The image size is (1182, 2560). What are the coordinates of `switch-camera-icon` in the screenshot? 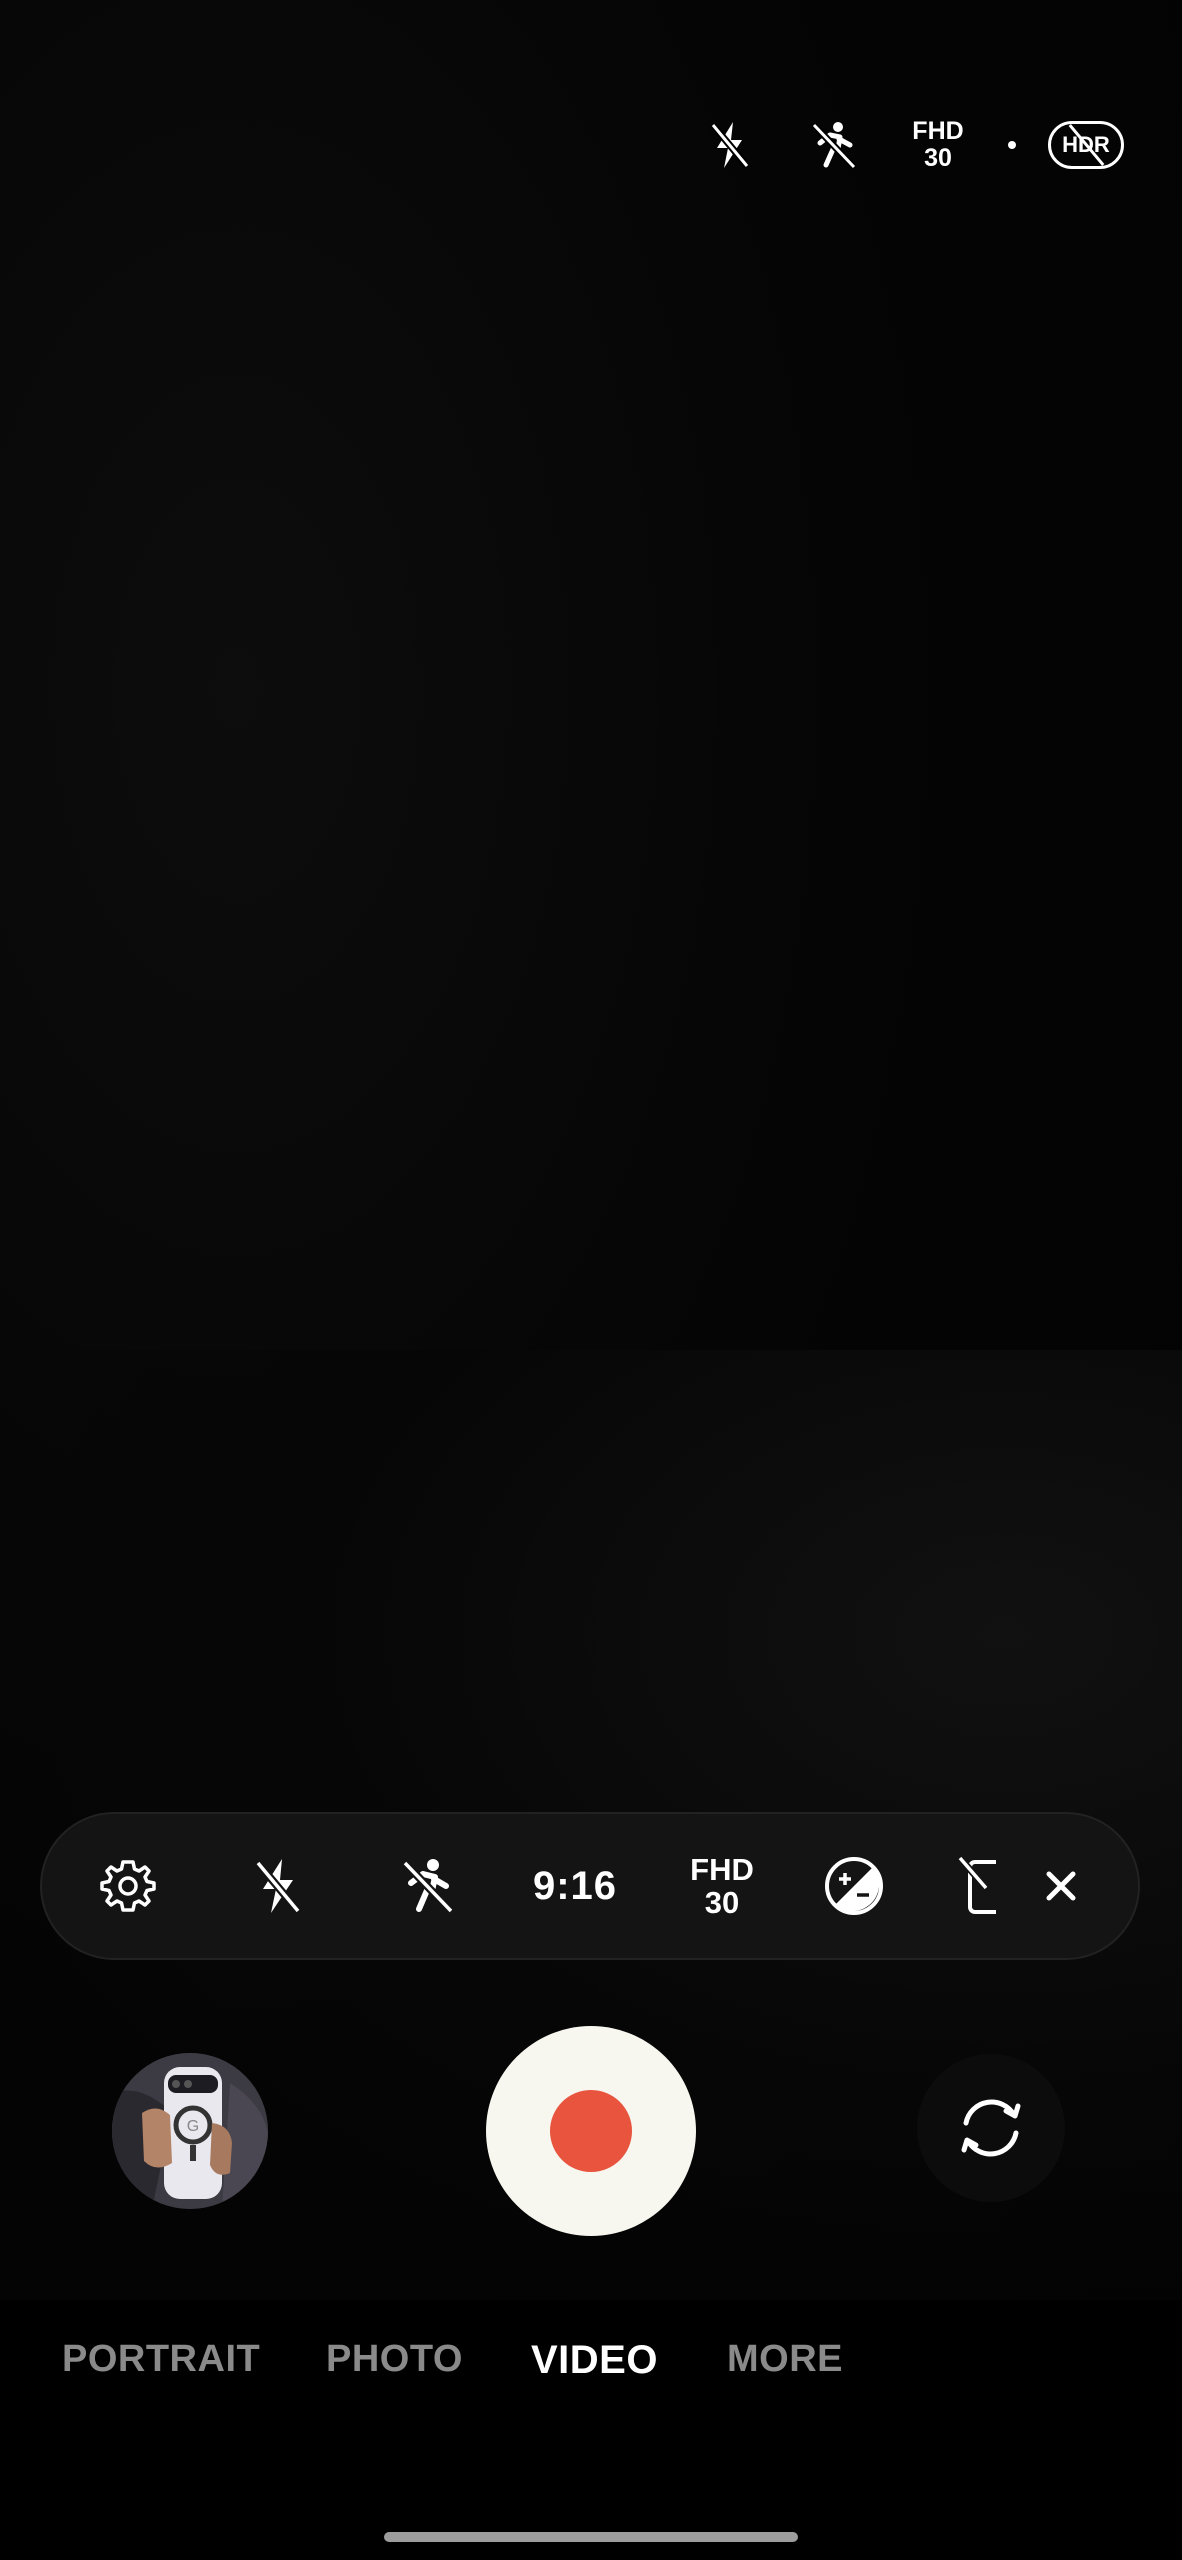 It's located at (991, 2128).